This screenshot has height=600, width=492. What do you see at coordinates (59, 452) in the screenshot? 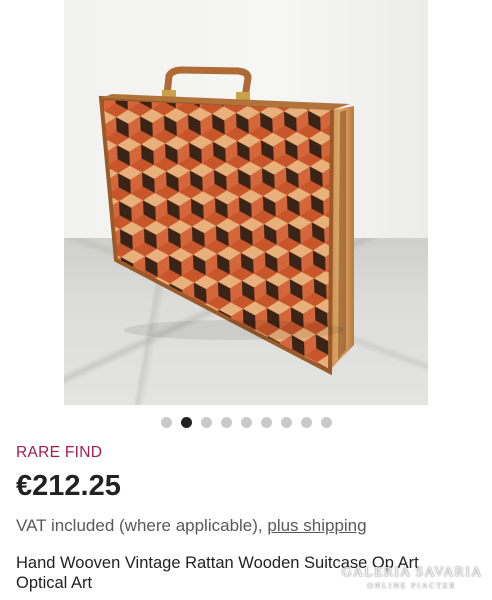
I see `rare-find-badge: RARE FIND` at bounding box center [59, 452].